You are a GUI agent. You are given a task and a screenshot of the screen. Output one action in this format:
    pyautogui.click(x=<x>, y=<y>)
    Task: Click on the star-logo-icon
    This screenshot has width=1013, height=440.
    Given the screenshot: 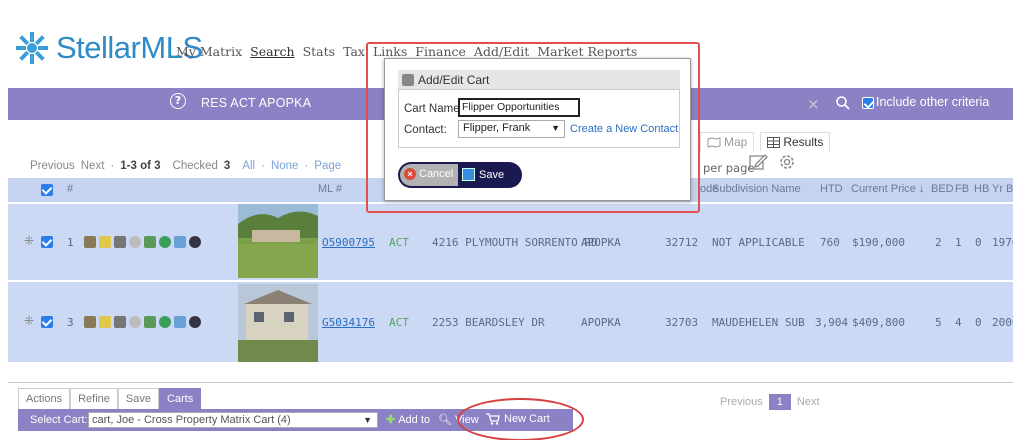 What is the action you would take?
    pyautogui.click(x=32, y=48)
    